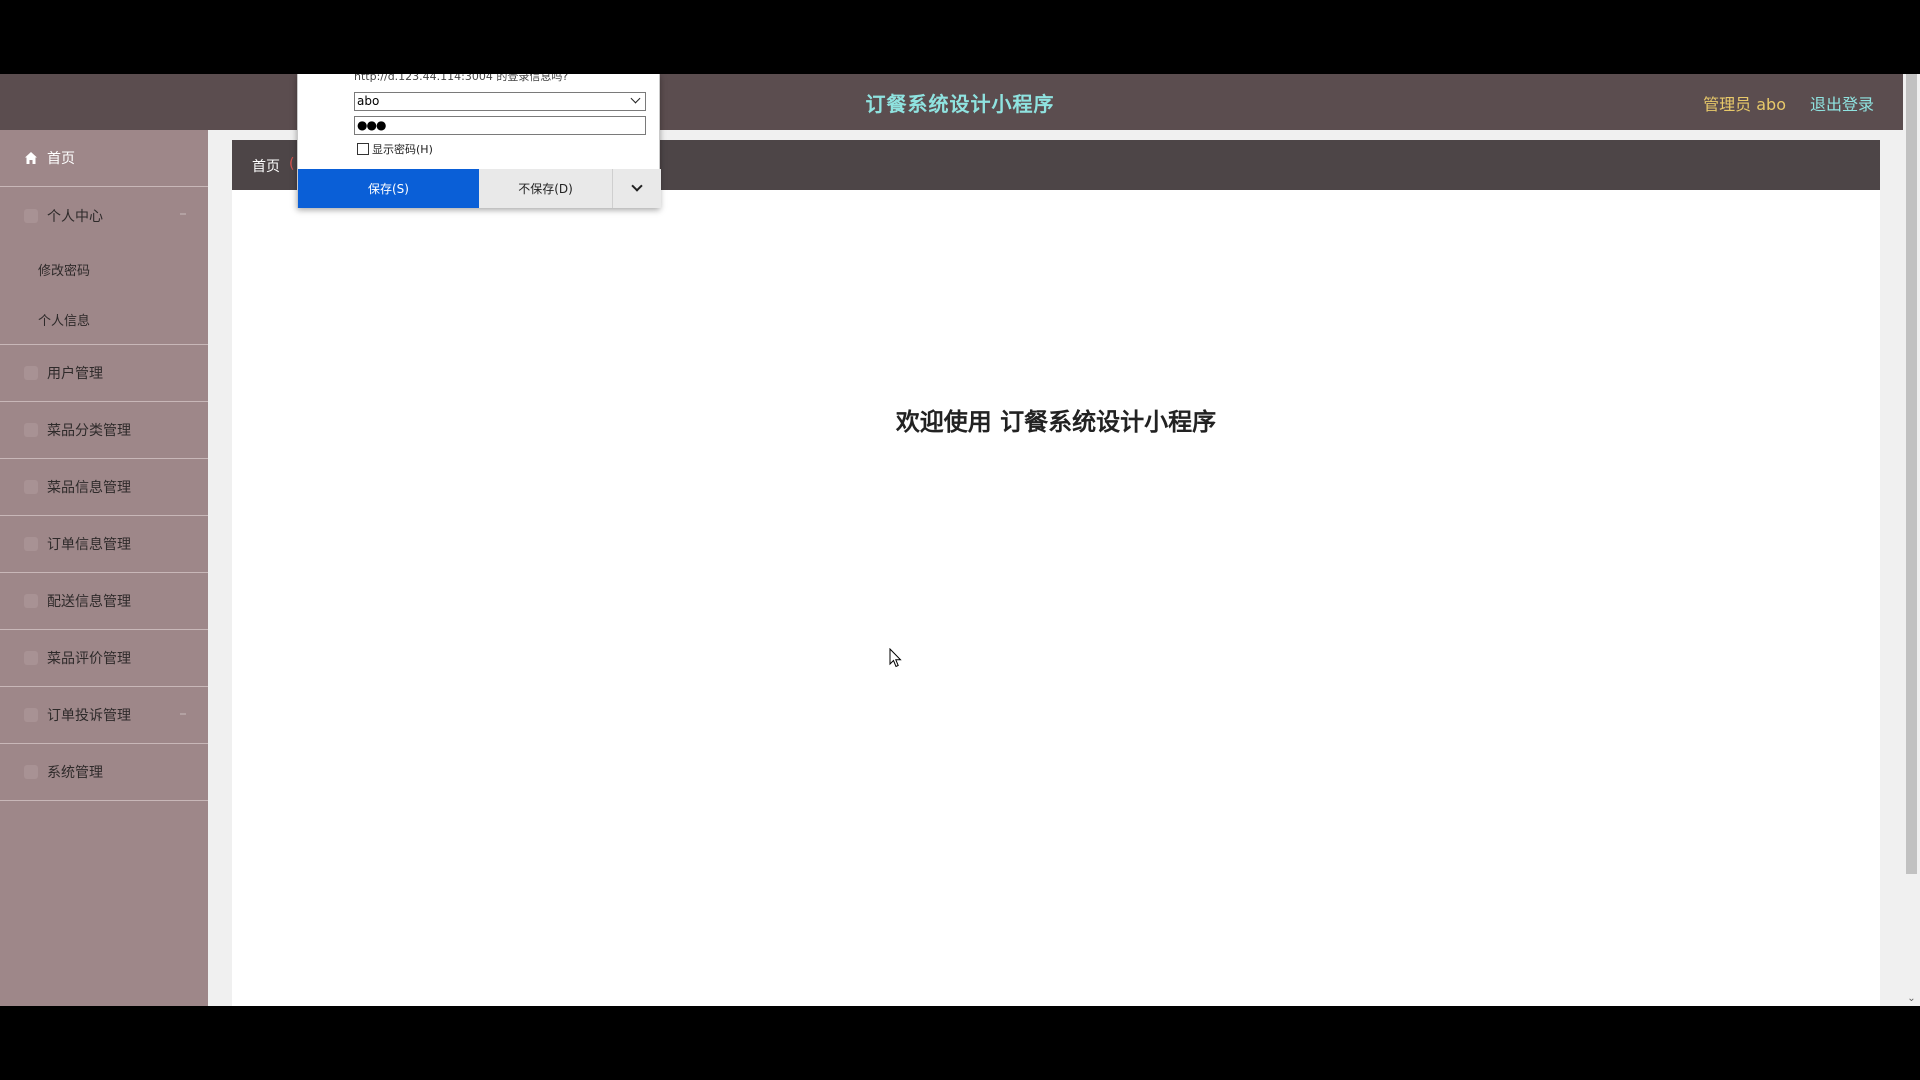 This screenshot has height=1080, width=1920. What do you see at coordinates (31, 601) in the screenshot?
I see `delivery-icon` at bounding box center [31, 601].